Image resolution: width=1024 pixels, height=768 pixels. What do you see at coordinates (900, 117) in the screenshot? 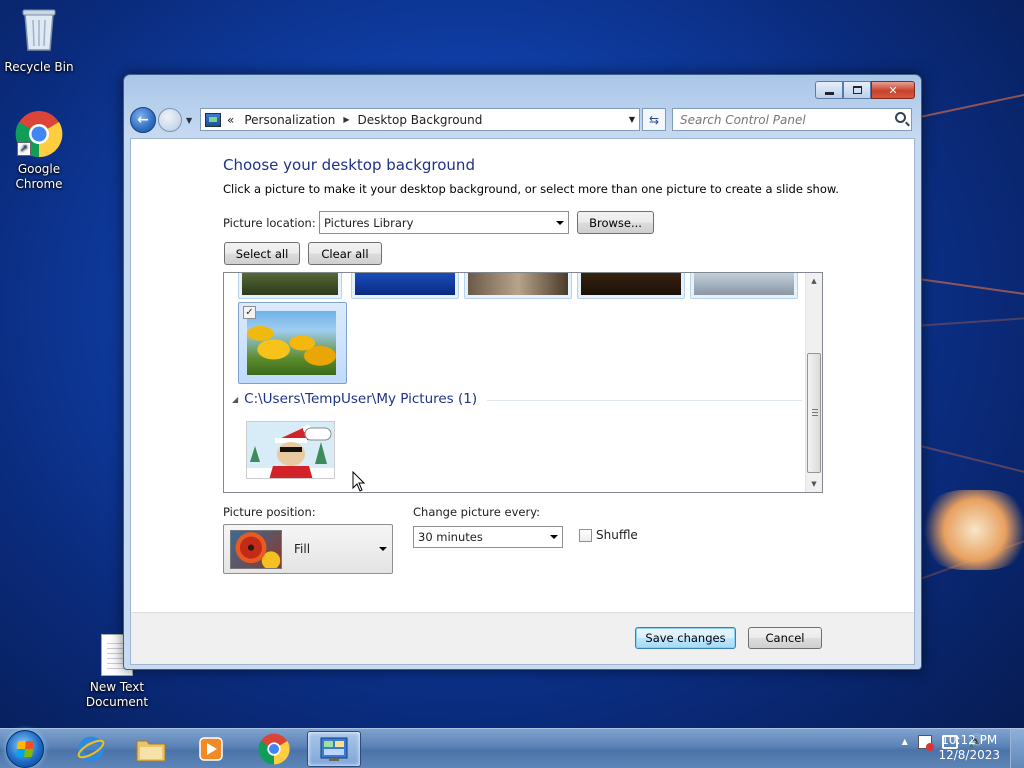
I see `search-icon` at bounding box center [900, 117].